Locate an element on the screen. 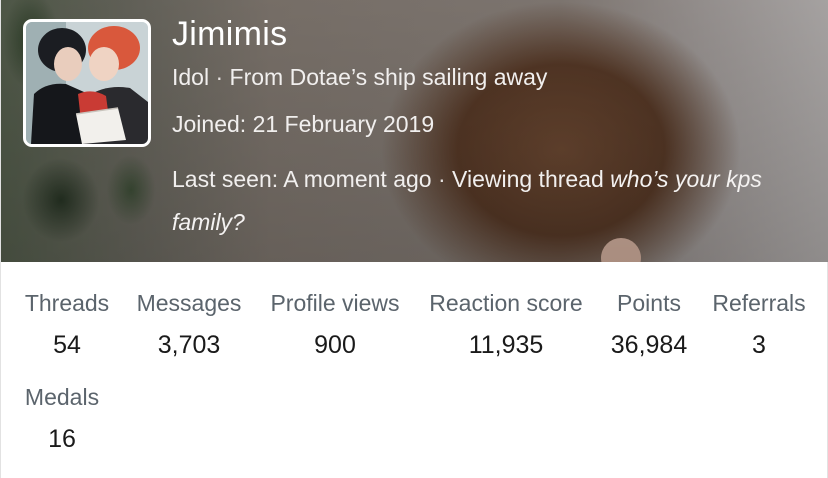 This screenshot has width=828, height=478. stat-threads: Threads 54 is located at coordinates (67, 324).